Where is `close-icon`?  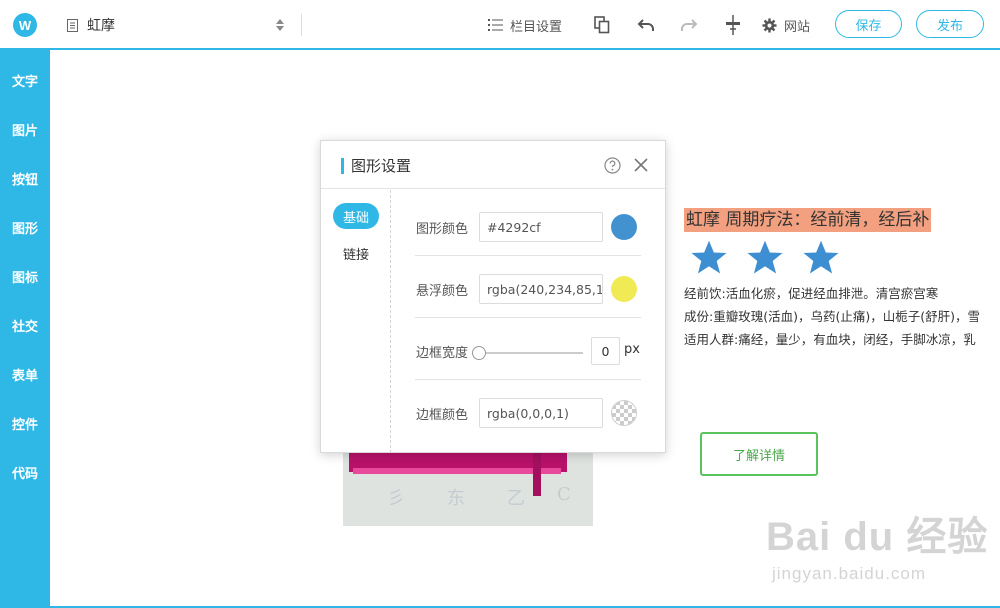
close-icon is located at coordinates (641, 165).